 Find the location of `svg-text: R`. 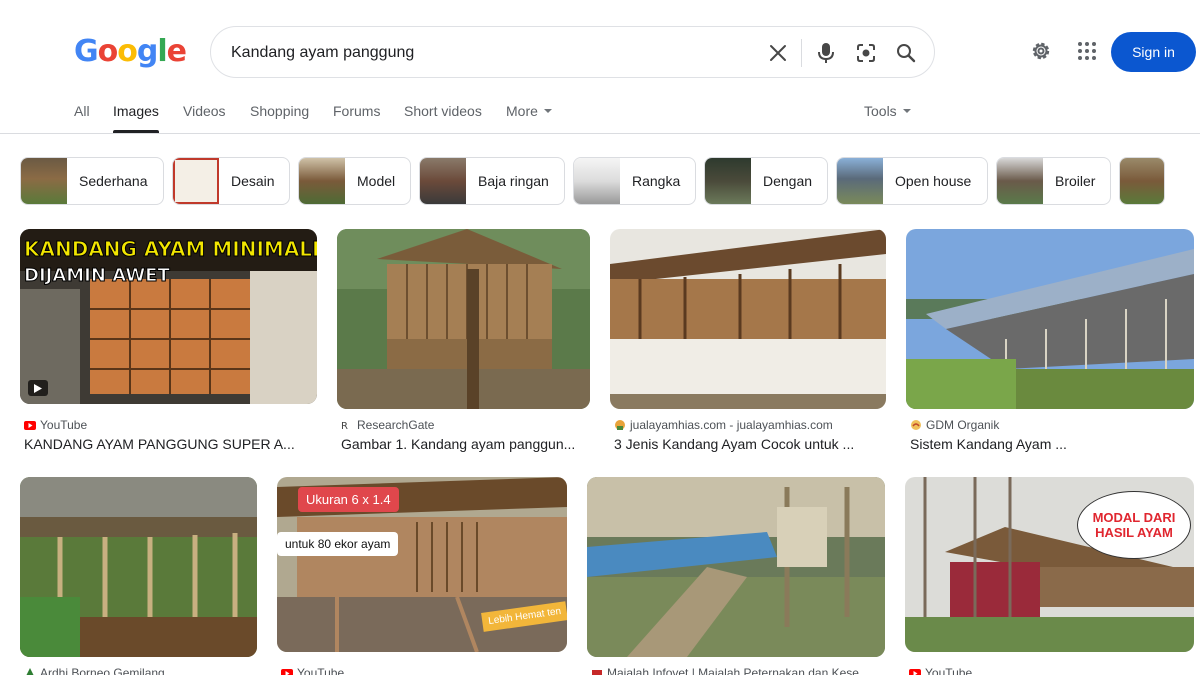

svg-text: R is located at coordinates (344, 426).